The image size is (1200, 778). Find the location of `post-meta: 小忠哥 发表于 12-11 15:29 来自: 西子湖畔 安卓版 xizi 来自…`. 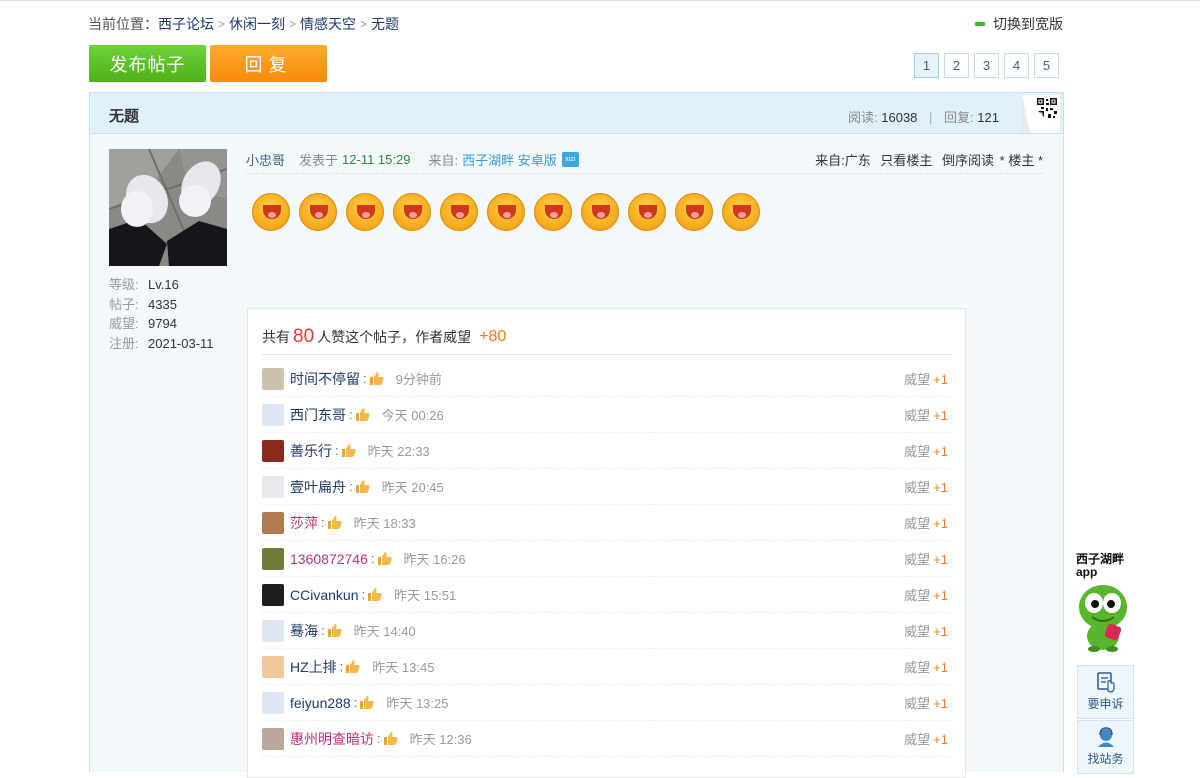

post-meta: 小忠哥 发表于 12-11 15:29 来自: 西子湖畔 安卓版 xizi 来自… is located at coordinates (644, 160).